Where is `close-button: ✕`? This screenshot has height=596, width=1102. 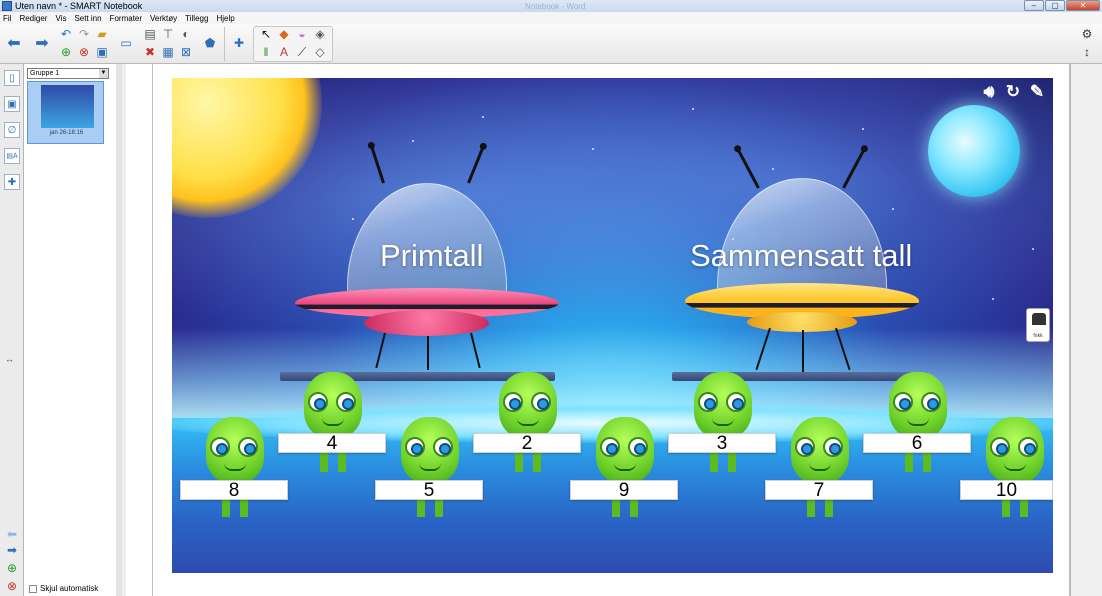
close-button: ✕ is located at coordinates (1083, 5).